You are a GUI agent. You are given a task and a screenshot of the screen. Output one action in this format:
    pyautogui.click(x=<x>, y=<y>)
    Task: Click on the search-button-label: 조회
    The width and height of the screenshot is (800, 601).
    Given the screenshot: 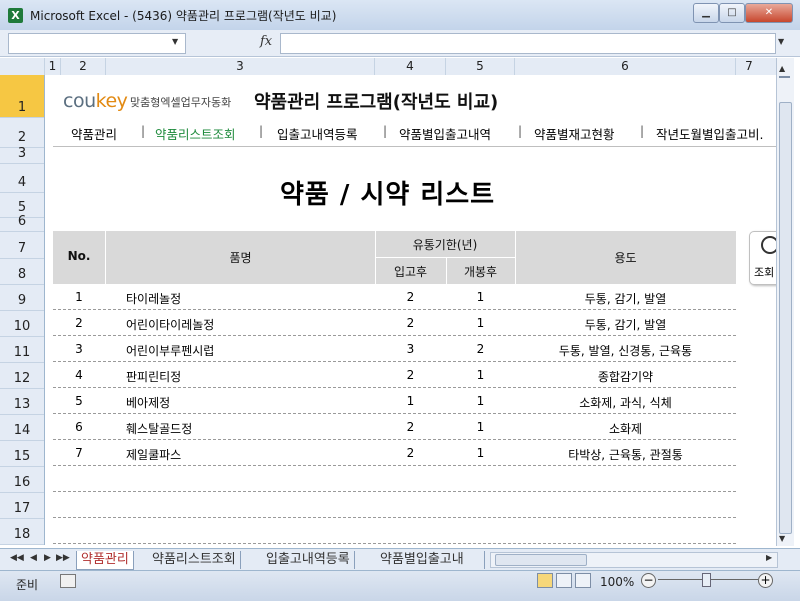 What is the action you would take?
    pyautogui.click(x=764, y=272)
    